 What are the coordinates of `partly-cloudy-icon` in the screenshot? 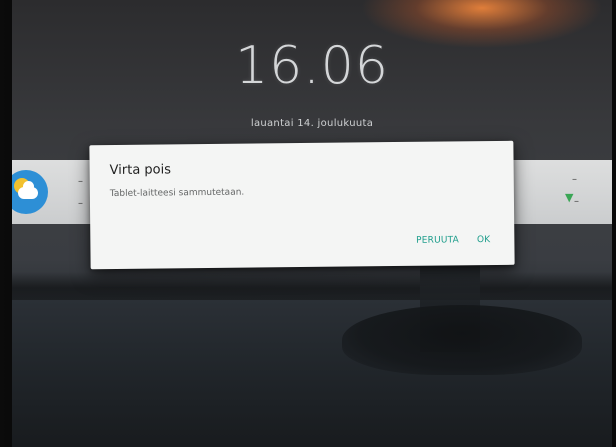 It's located at (30, 192).